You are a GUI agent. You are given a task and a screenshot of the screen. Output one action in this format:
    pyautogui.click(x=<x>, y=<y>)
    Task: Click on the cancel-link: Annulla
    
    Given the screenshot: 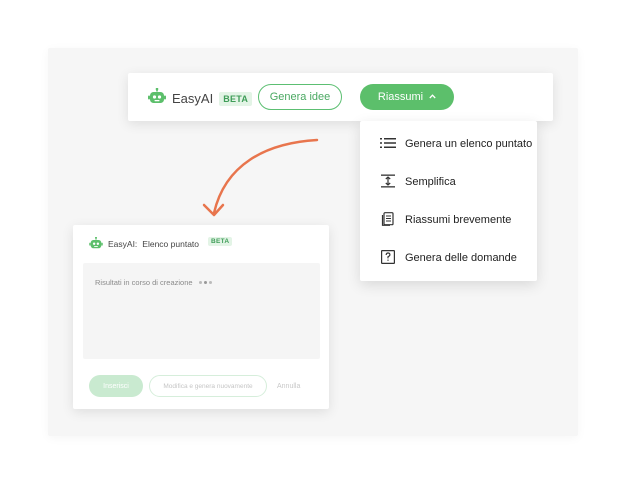 What is the action you would take?
    pyautogui.click(x=288, y=386)
    